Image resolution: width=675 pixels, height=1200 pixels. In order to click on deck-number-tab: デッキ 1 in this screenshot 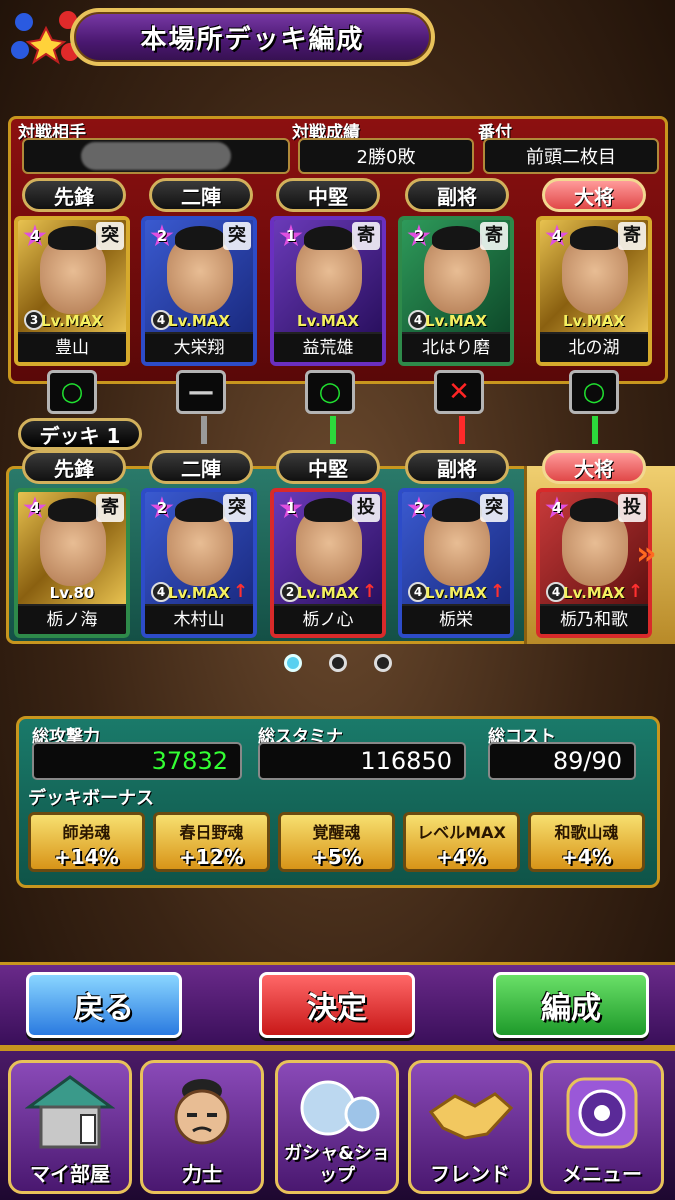, I will do `click(80, 434)`.